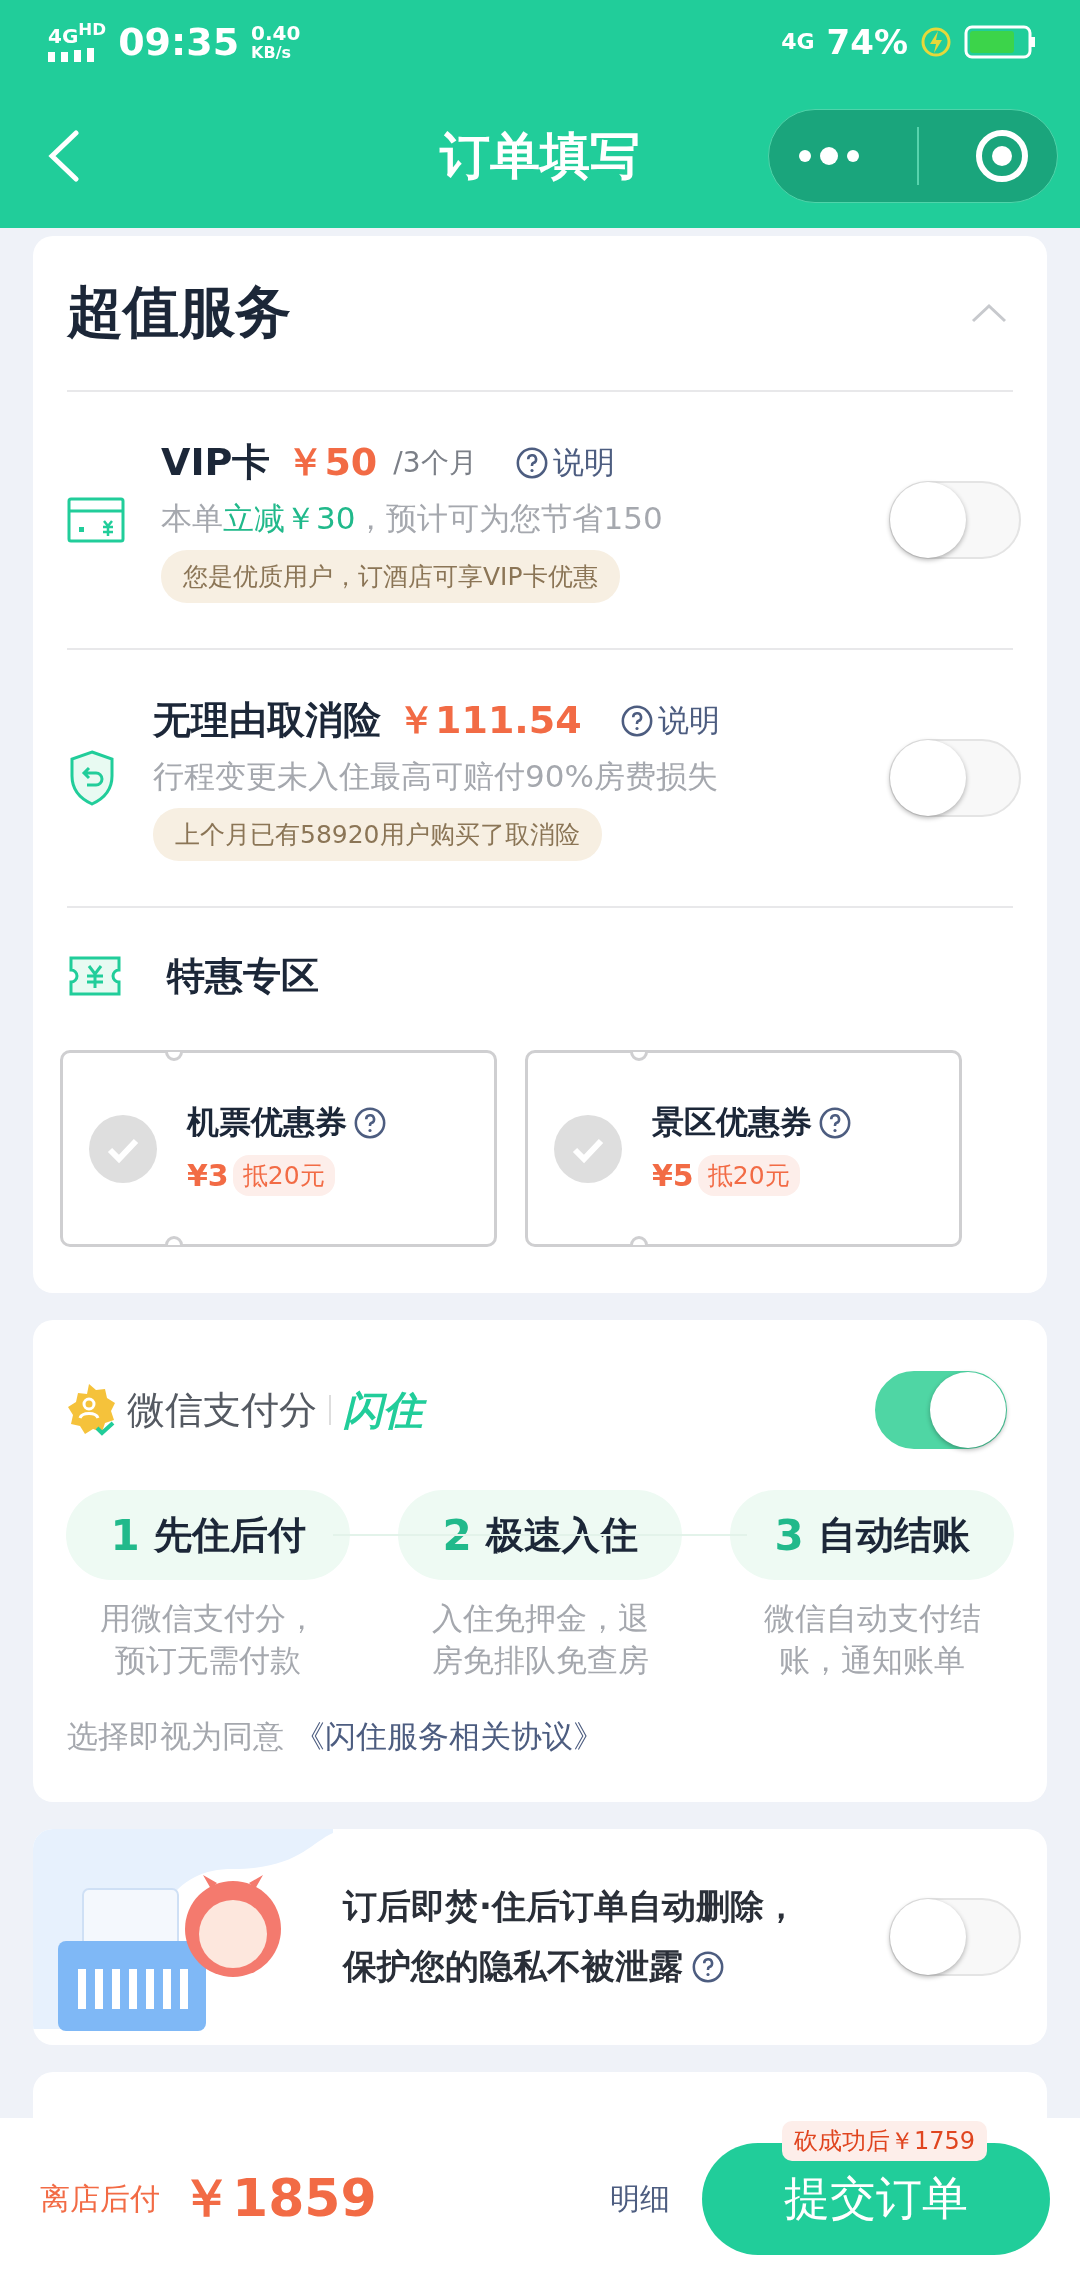  What do you see at coordinates (449, 1736) in the screenshot?
I see `agreement-link: 《闪住服务相关协议》` at bounding box center [449, 1736].